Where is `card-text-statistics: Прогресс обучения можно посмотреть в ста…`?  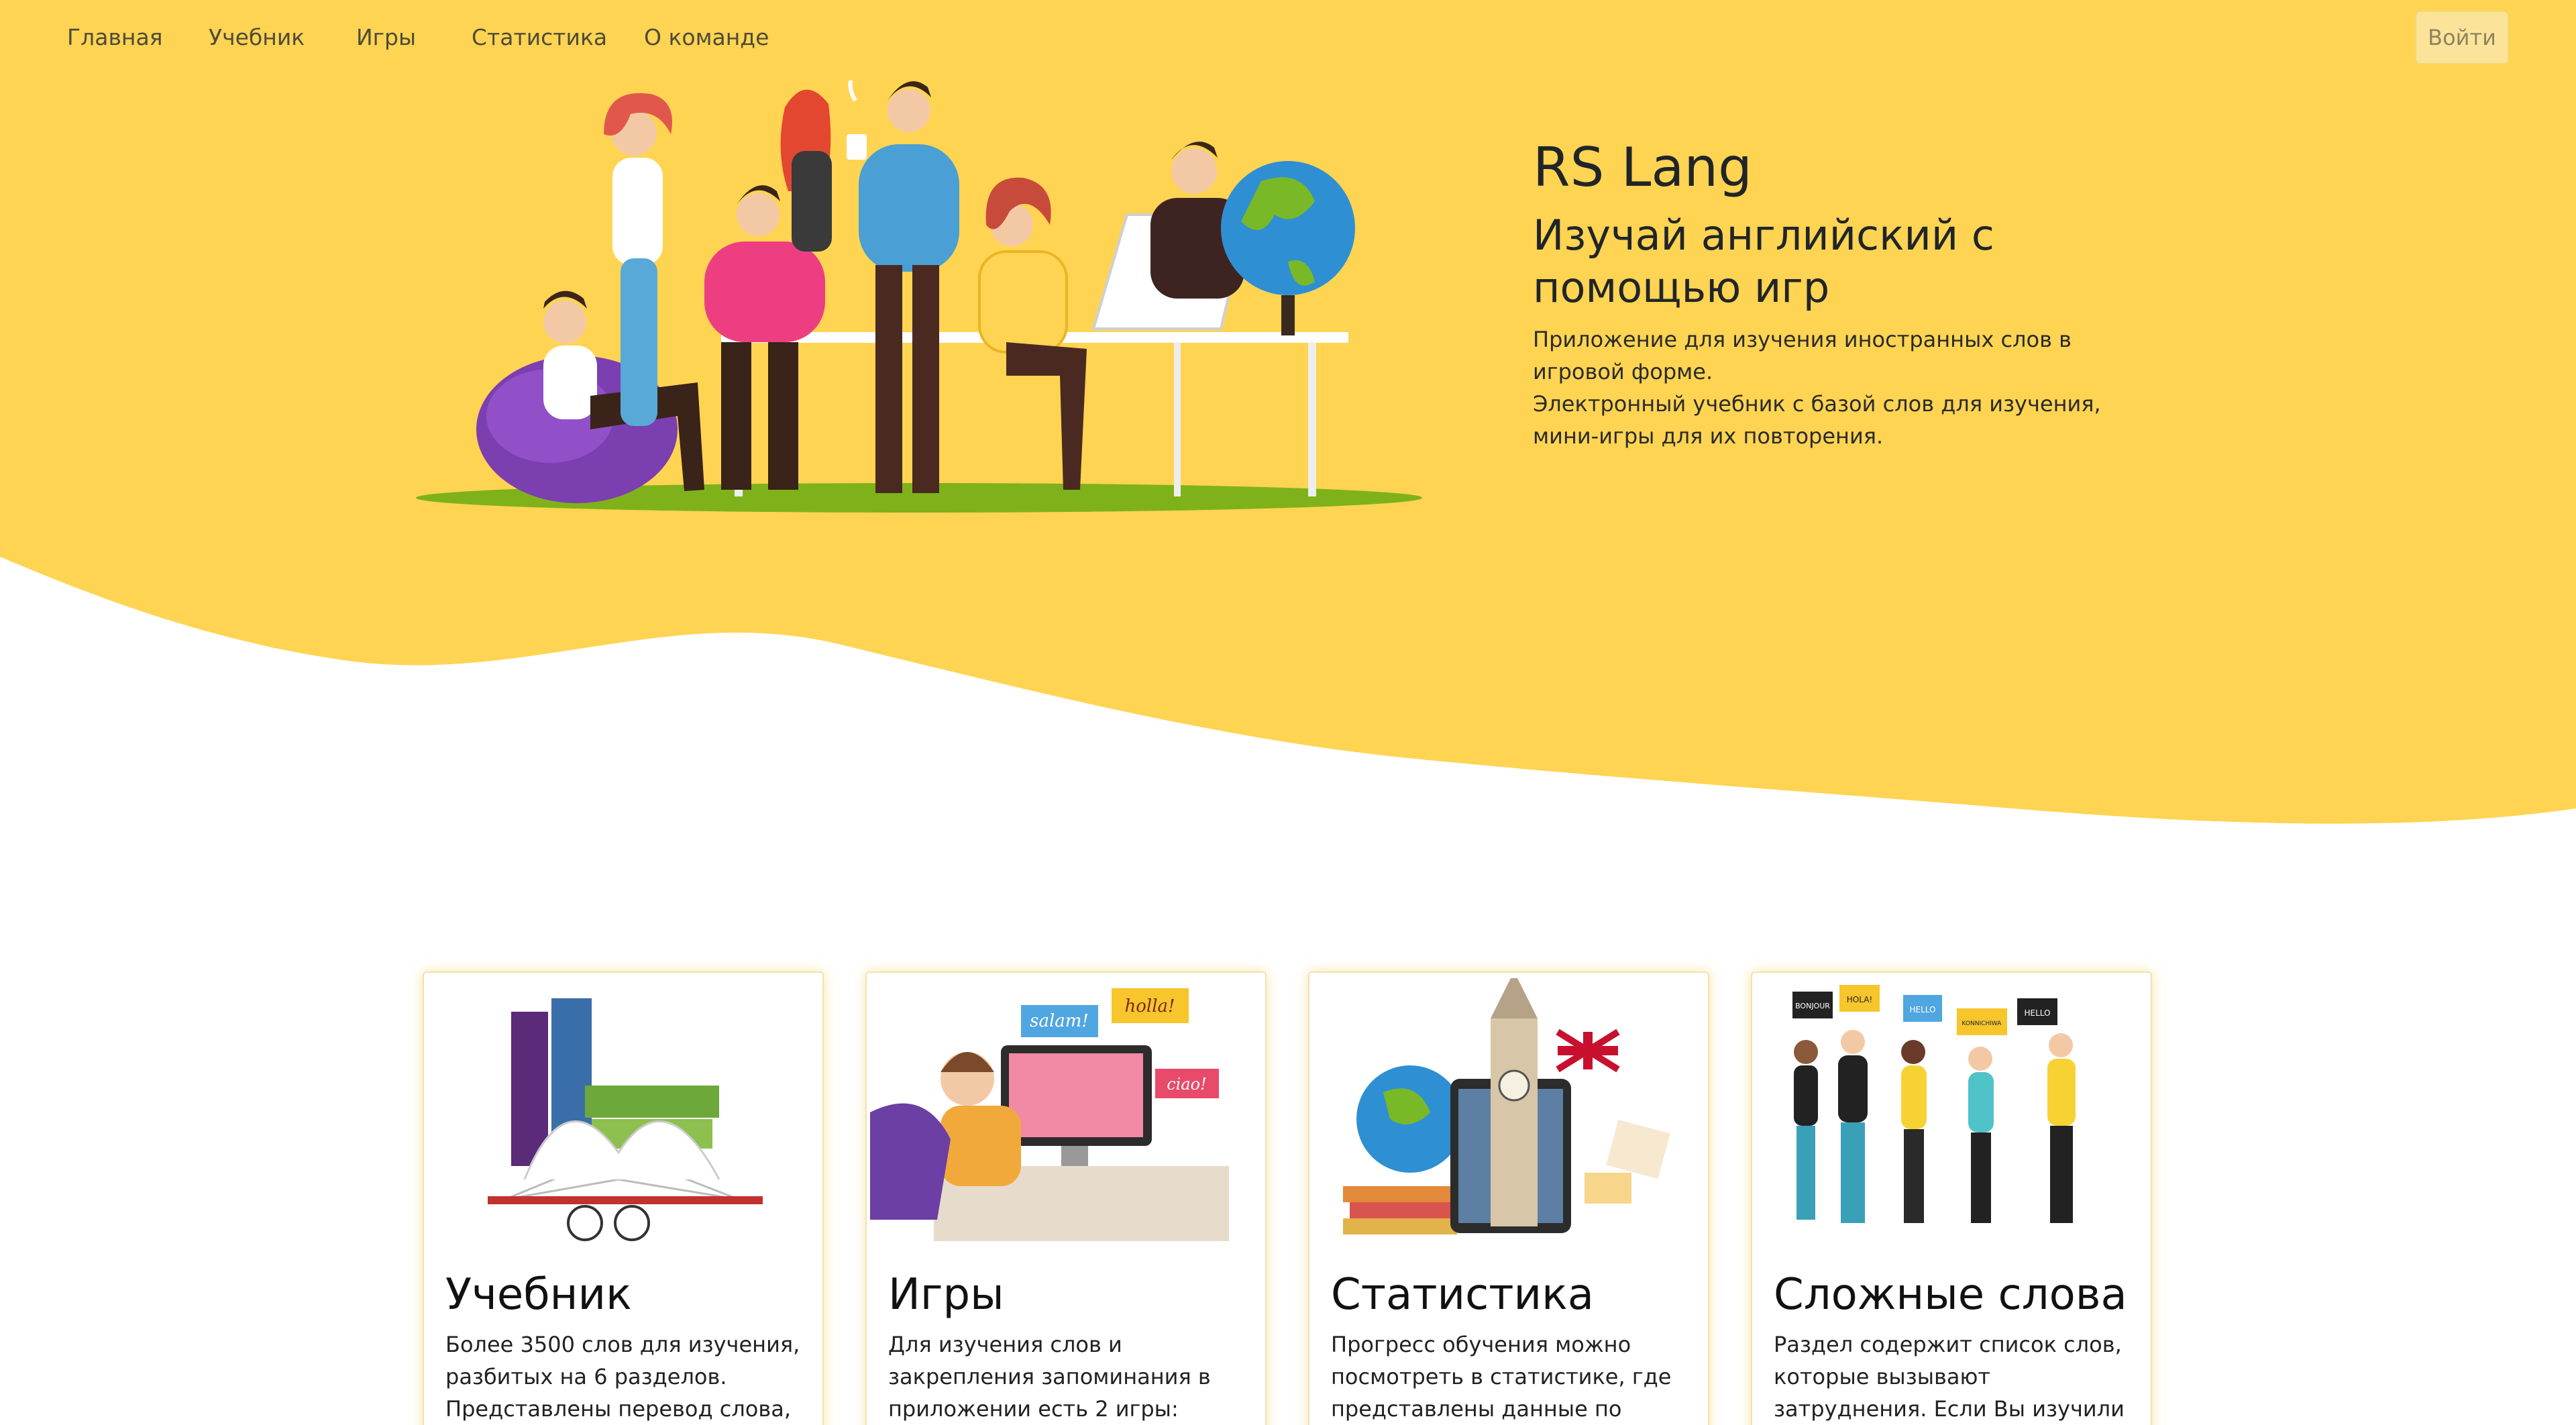
card-text-statistics: Прогресс обучения можно посмотреть в ста… is located at coordinates (1501, 1377).